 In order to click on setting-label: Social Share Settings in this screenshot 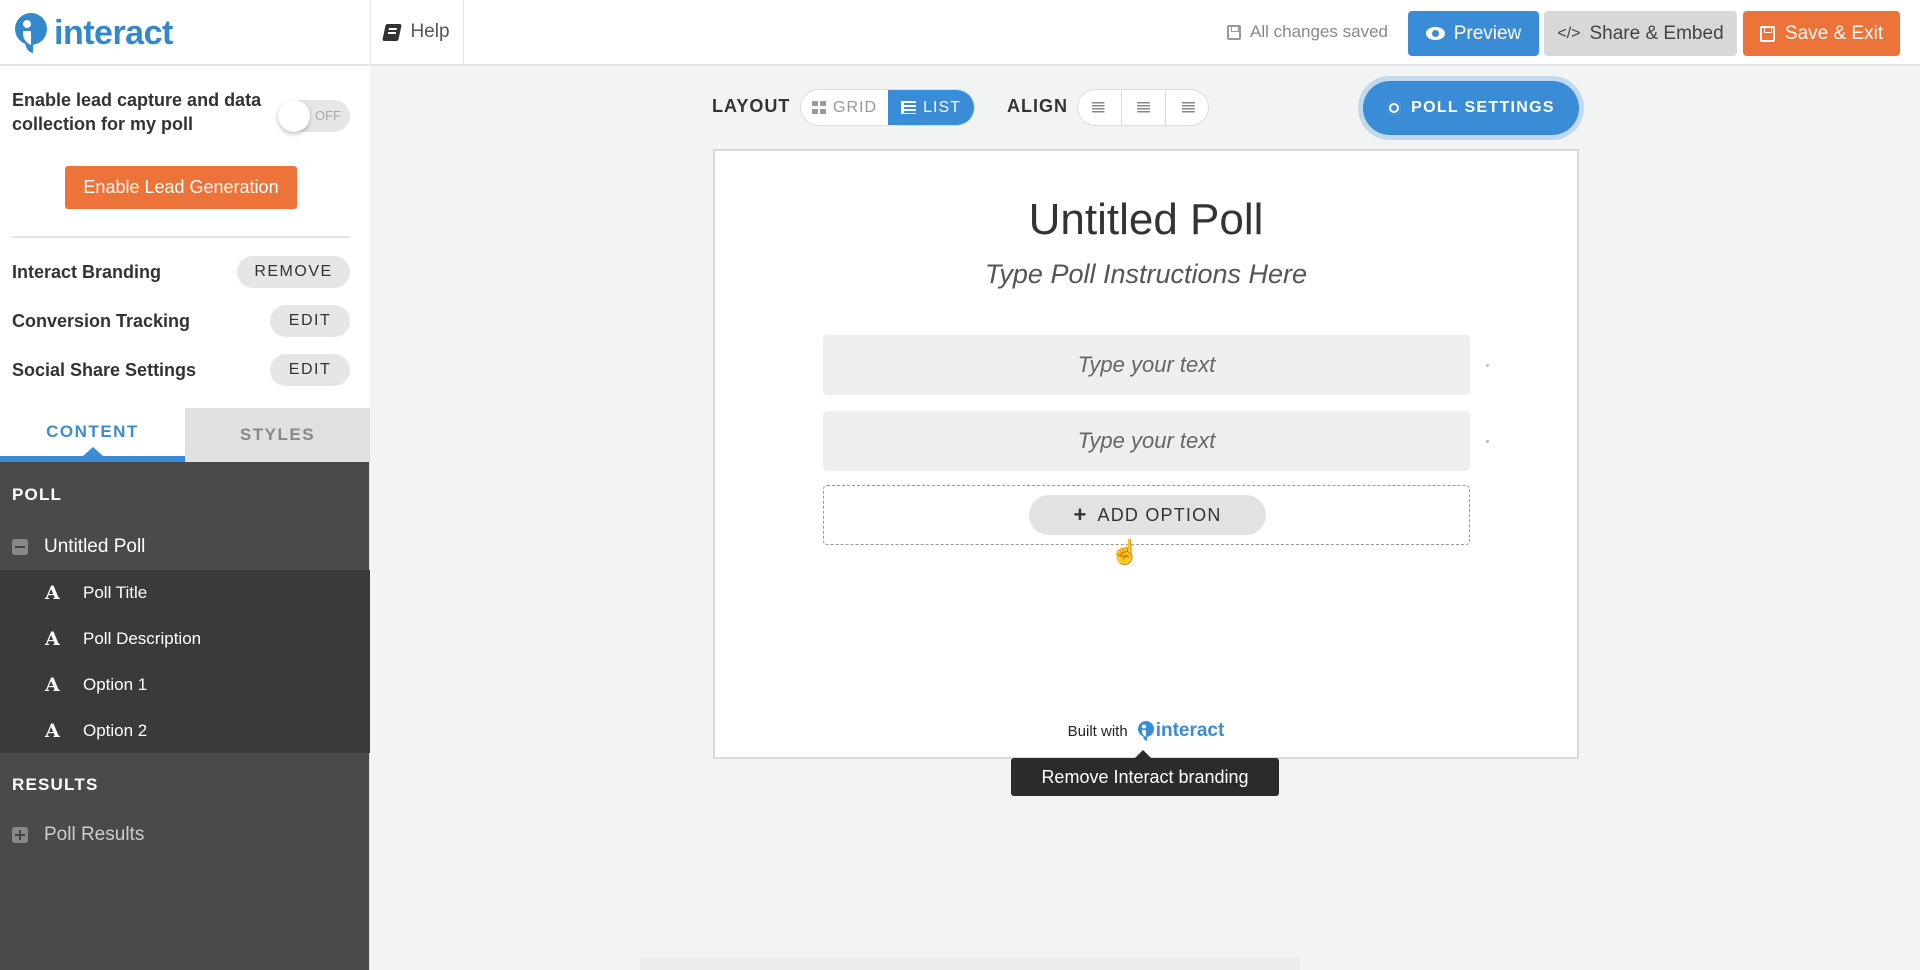, I will do `click(104, 369)`.